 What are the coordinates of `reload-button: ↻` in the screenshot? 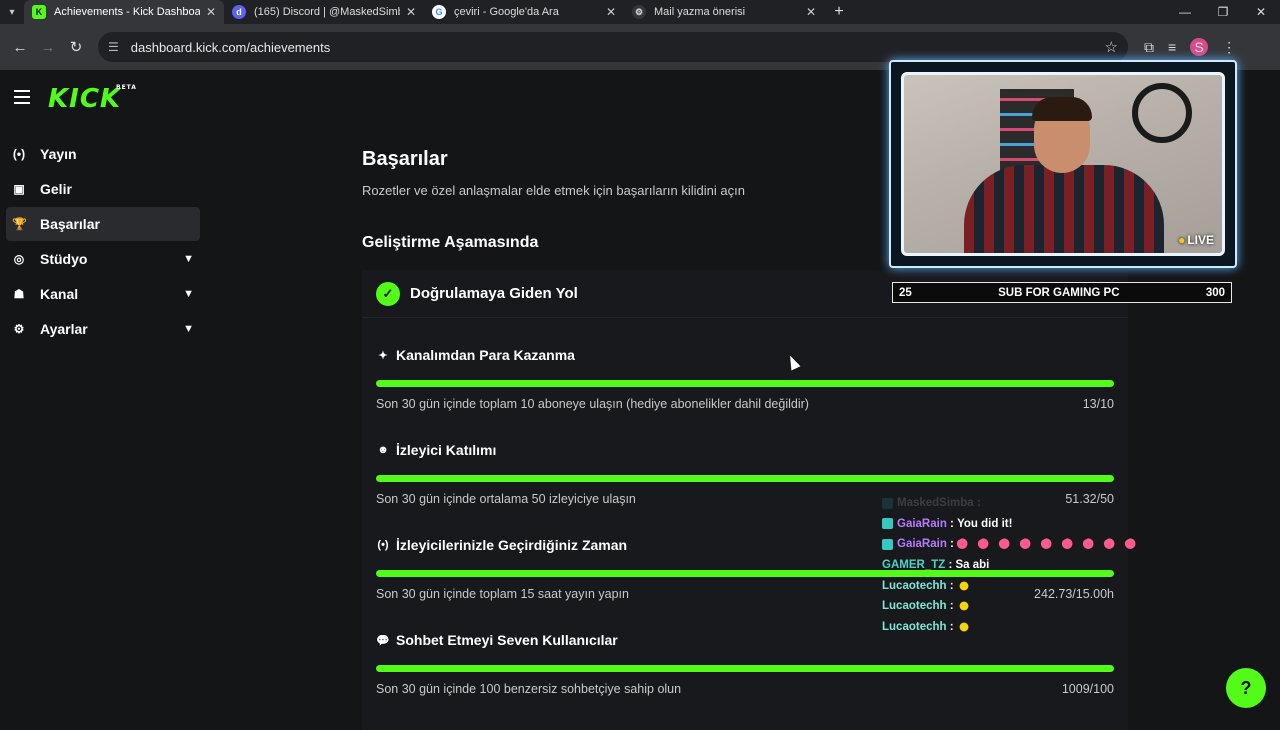 It's located at (76, 47).